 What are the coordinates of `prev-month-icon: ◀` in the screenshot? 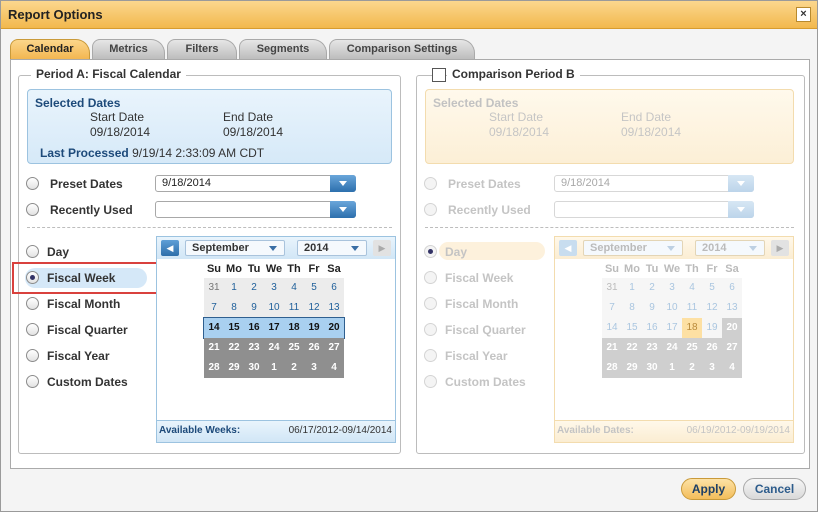 It's located at (170, 248).